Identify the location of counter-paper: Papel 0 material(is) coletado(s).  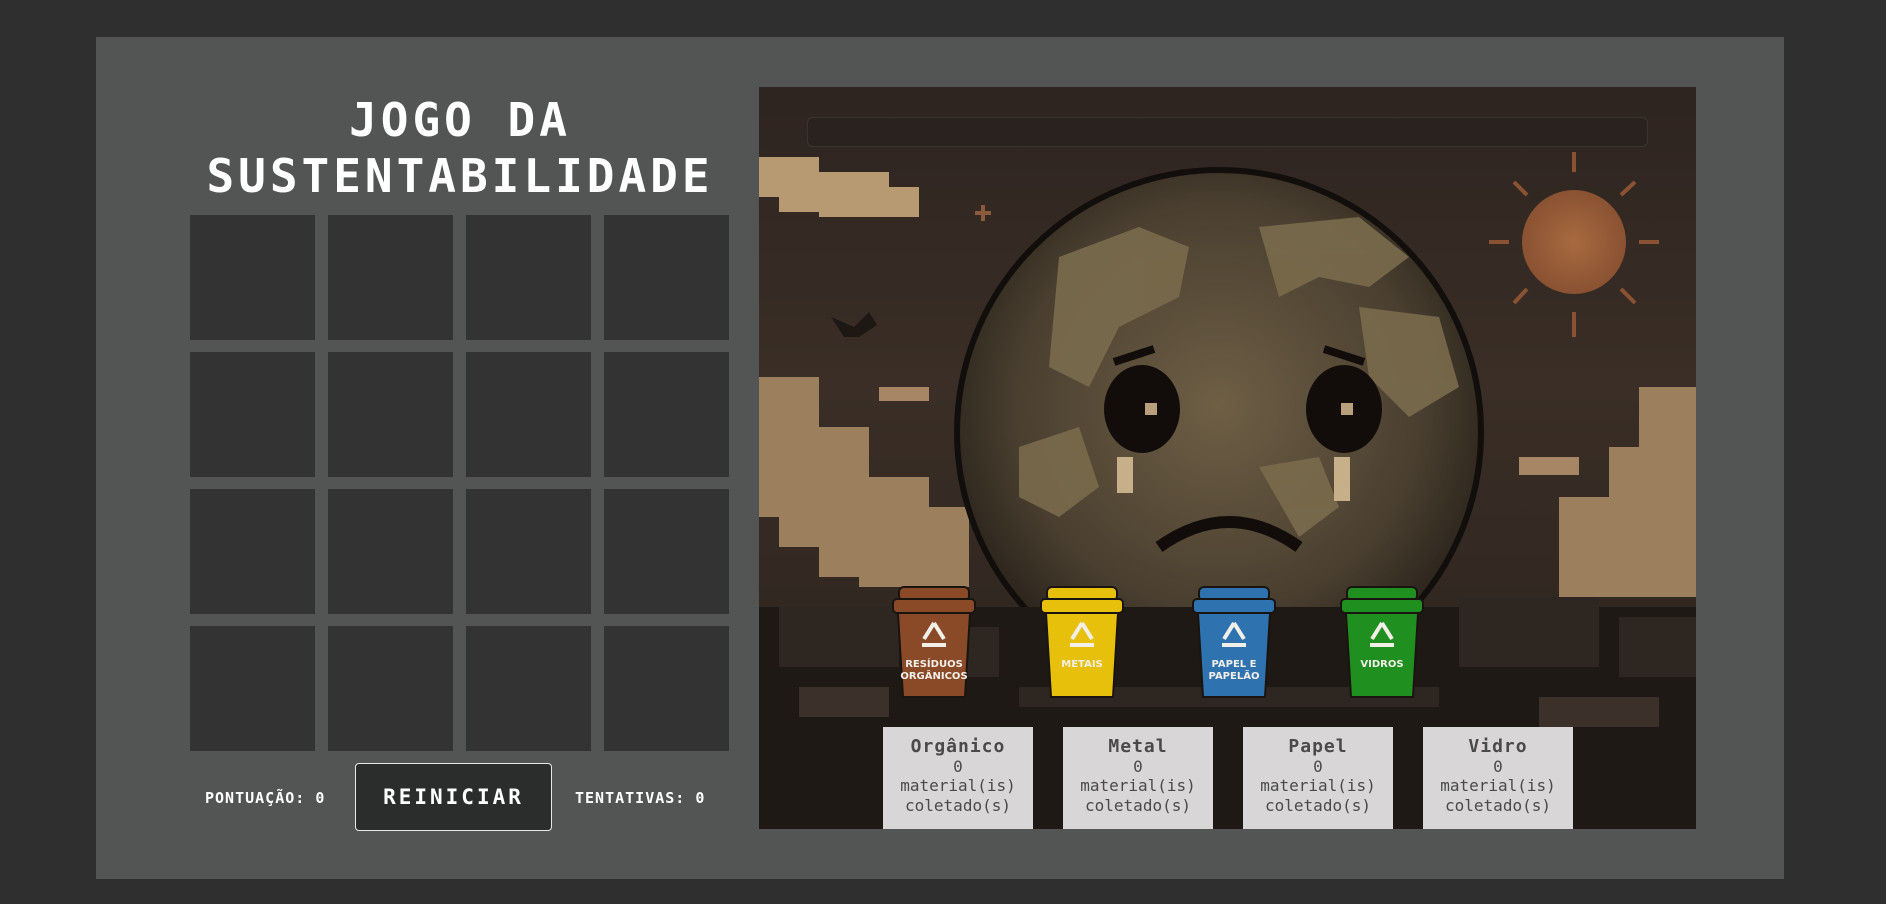
(1318, 778).